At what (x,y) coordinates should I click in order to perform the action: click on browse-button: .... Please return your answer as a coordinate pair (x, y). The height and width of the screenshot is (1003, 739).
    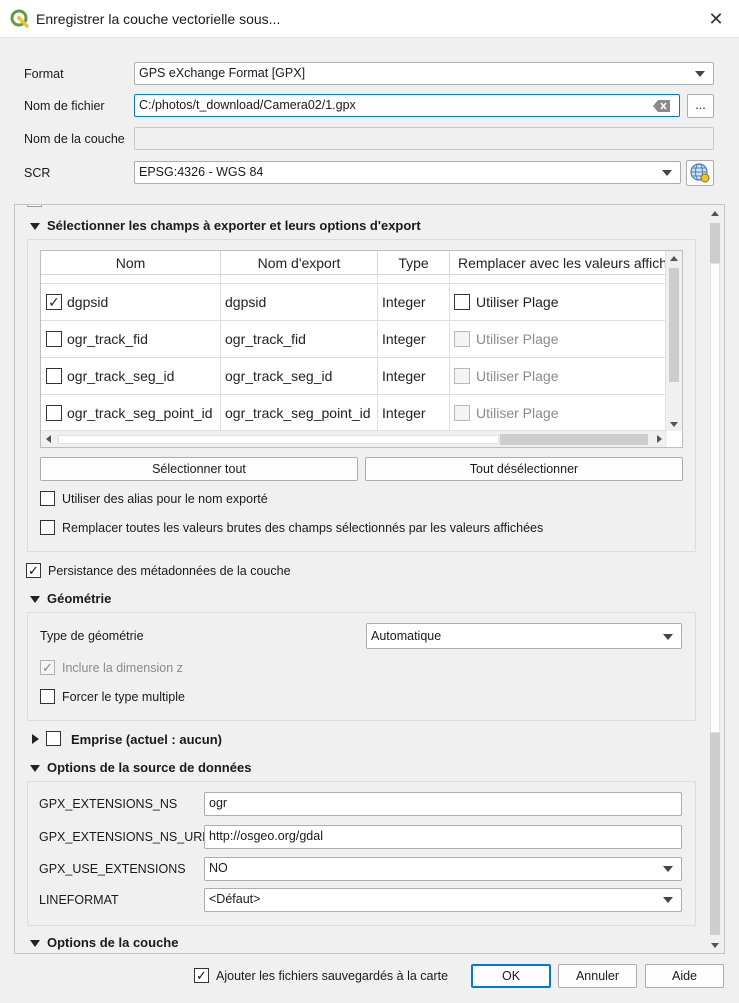
    Looking at the image, I should click on (700, 106).